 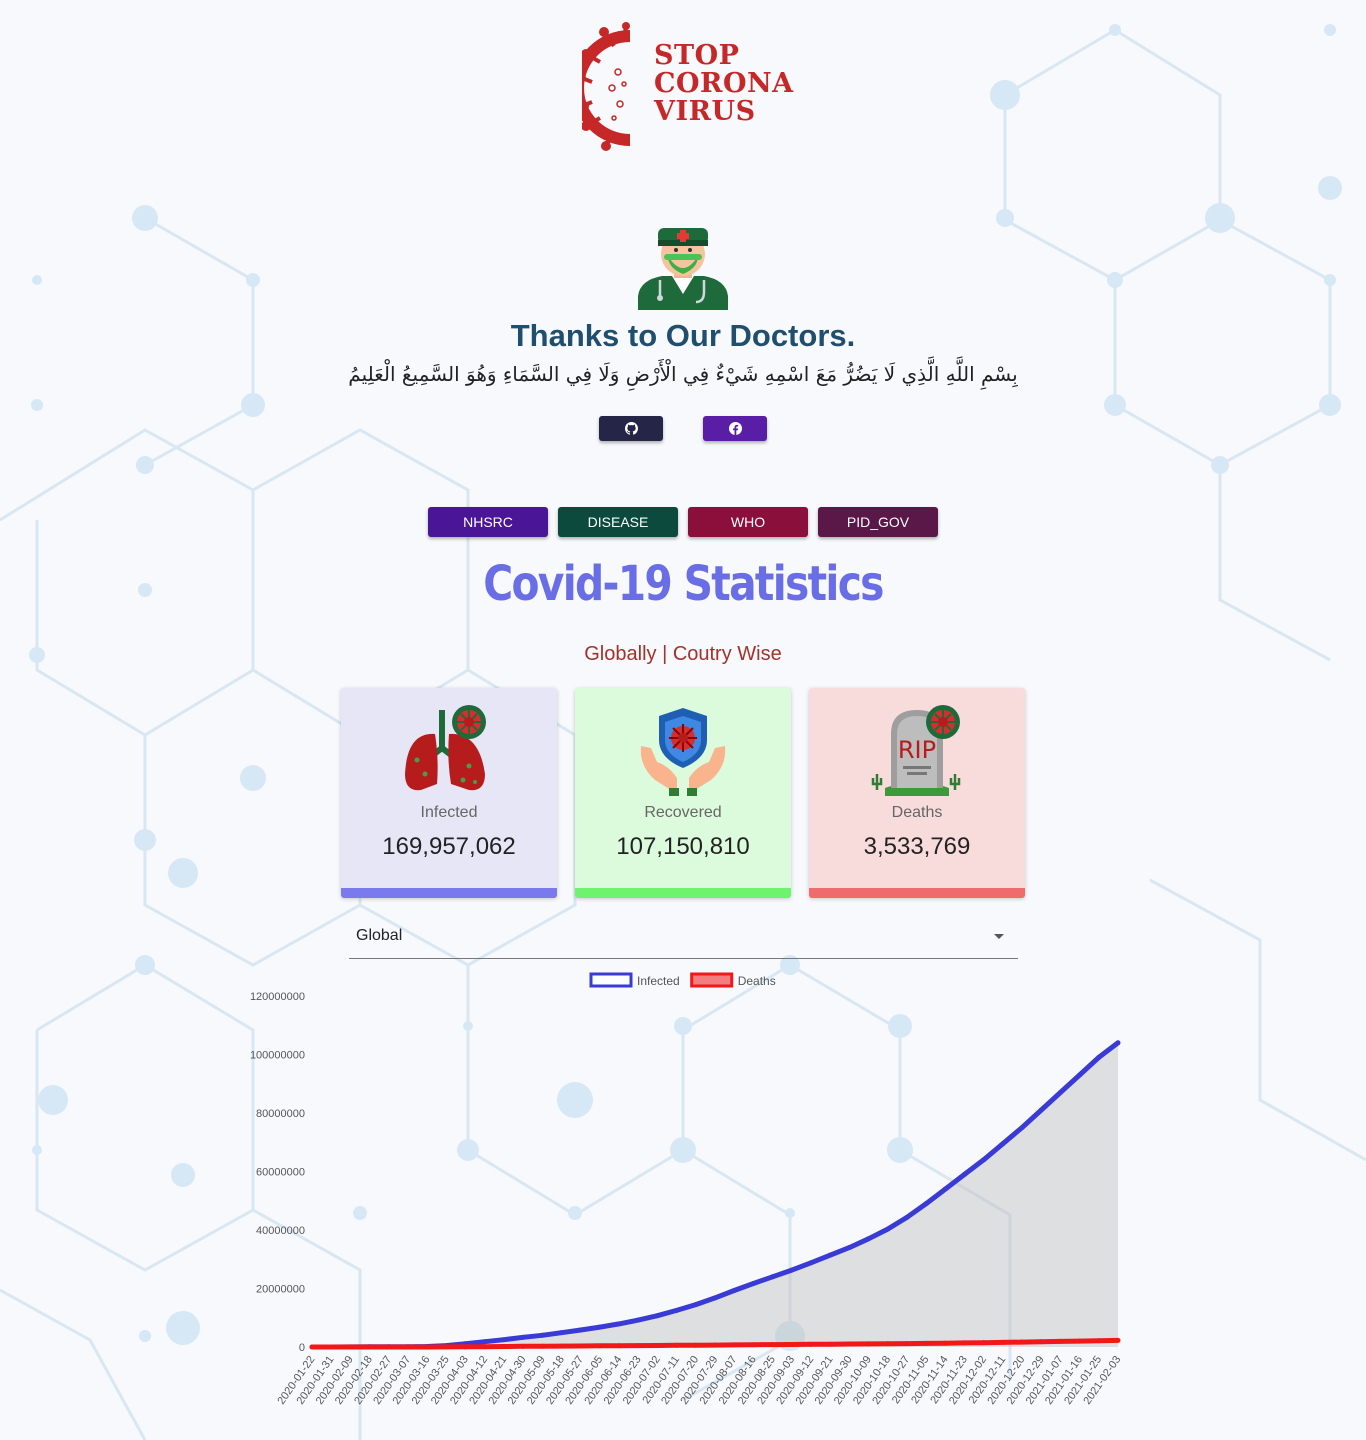 I want to click on country-select: Global, so click(x=683, y=938).